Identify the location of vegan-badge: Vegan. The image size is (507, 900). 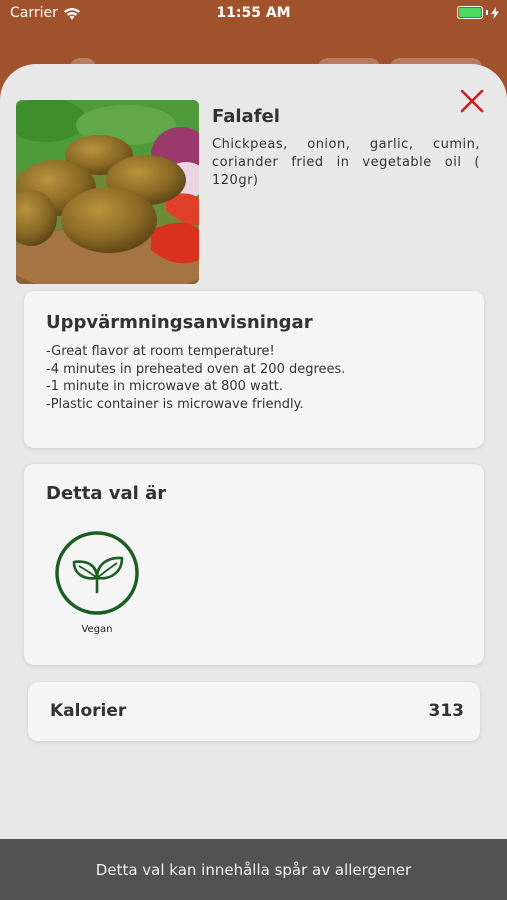
(97, 582).